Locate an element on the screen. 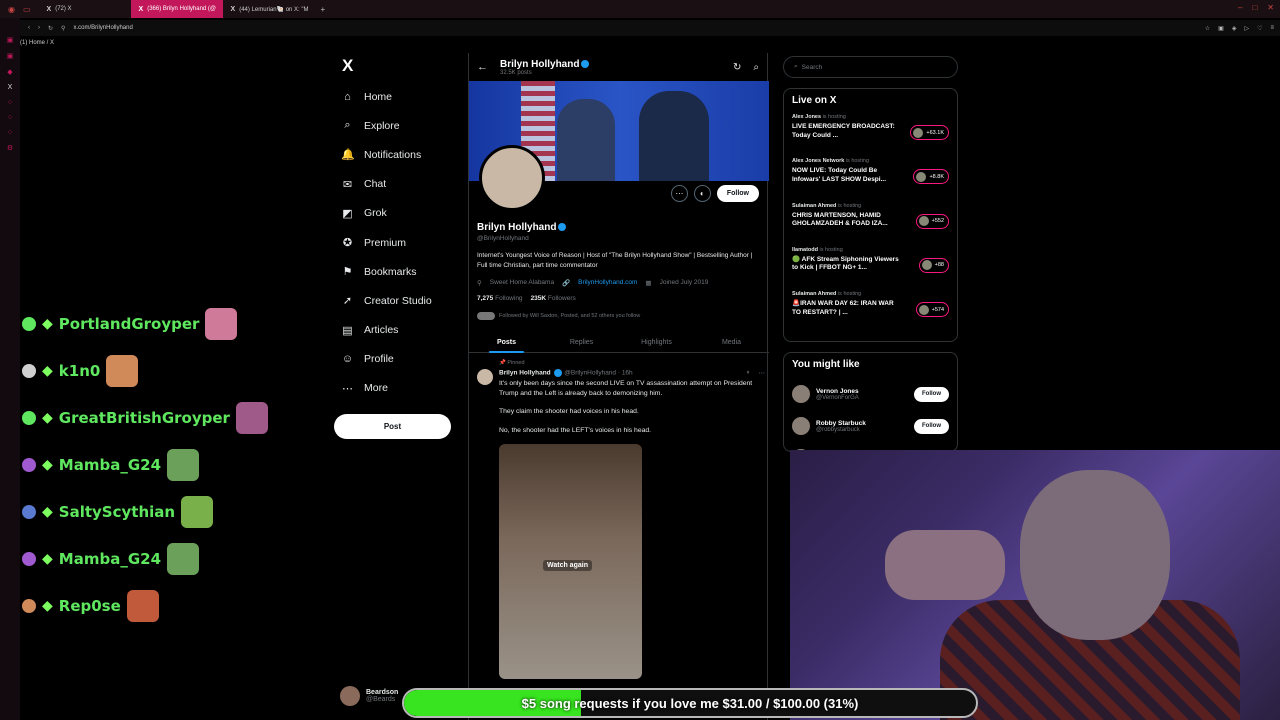 The image size is (1280, 720). chat-username: k1n0 is located at coordinates (80, 371).